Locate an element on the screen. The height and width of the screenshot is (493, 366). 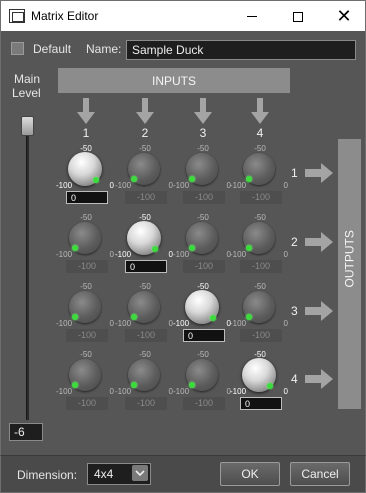
name-input is located at coordinates (241, 50).